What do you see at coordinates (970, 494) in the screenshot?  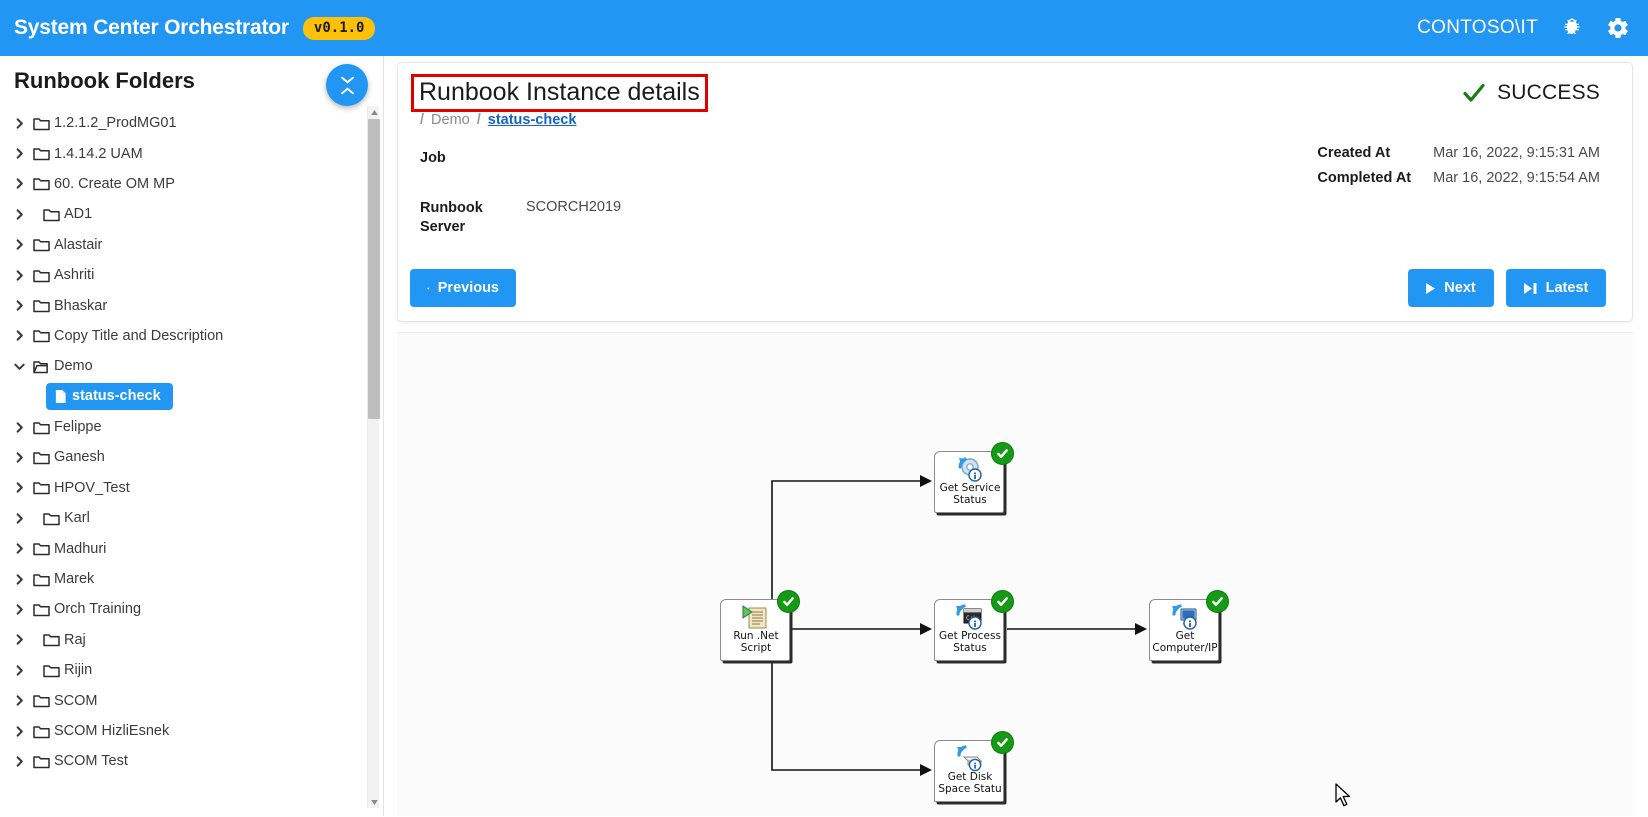 I see `activity-node-label: Get Service Status` at bounding box center [970, 494].